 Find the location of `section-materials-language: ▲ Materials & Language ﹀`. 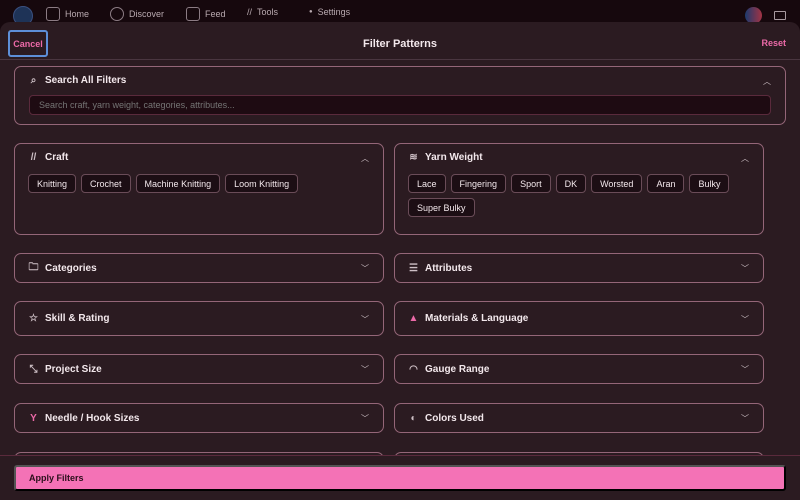

section-materials-language: ▲ Materials & Language ﹀ is located at coordinates (579, 318).